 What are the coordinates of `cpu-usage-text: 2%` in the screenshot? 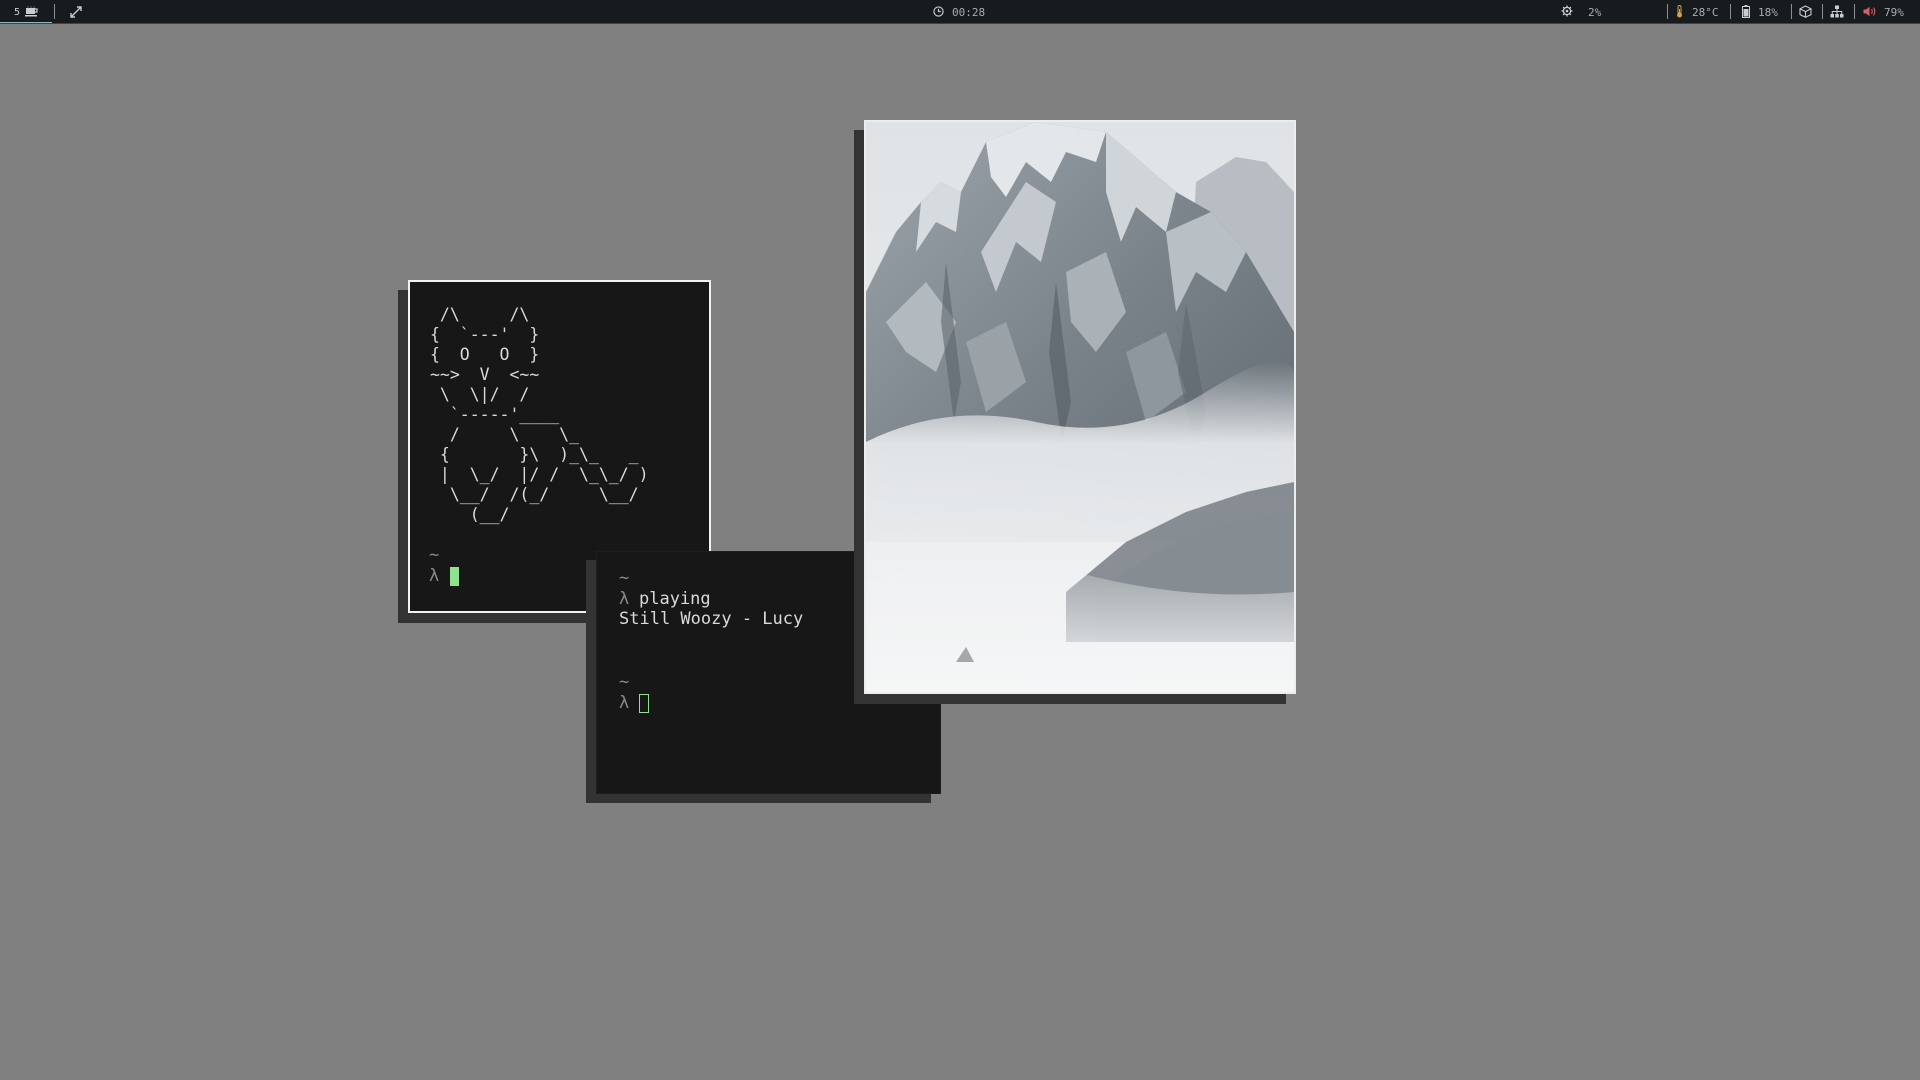 It's located at (1595, 12).